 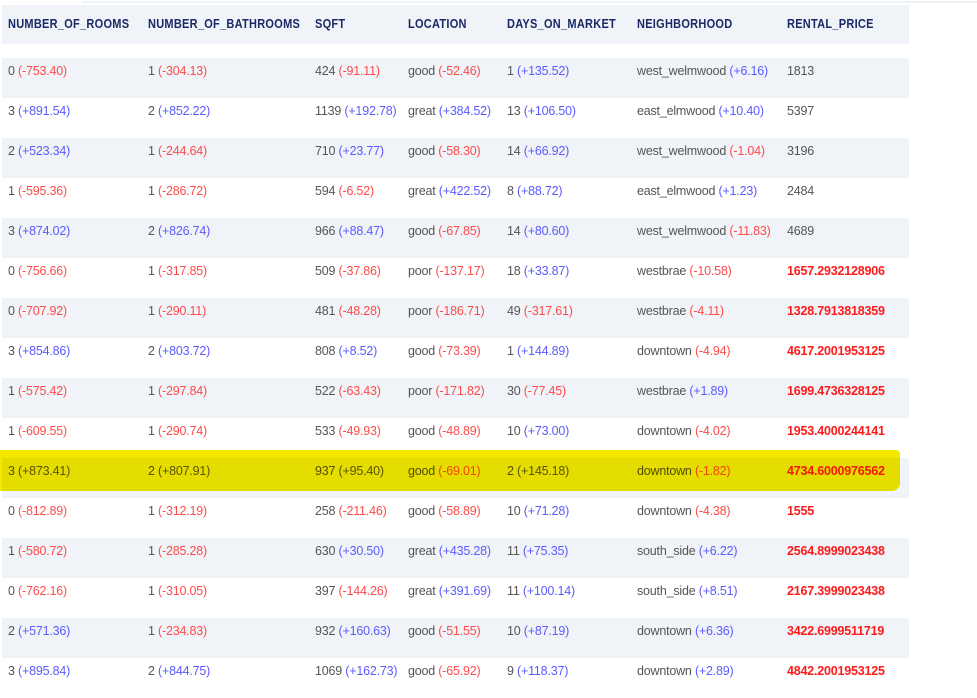 I want to click on cell-contribution: (+391.69), so click(x=464, y=591).